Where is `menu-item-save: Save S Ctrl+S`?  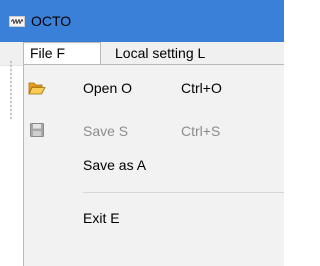 menu-item-save: Save S Ctrl+S is located at coordinates (154, 131).